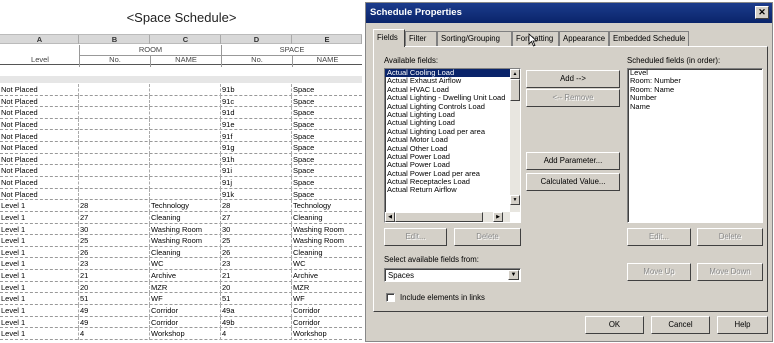 Image resolution: width=774 pixels, height=343 pixels. I want to click on column-letter: E, so click(327, 39).